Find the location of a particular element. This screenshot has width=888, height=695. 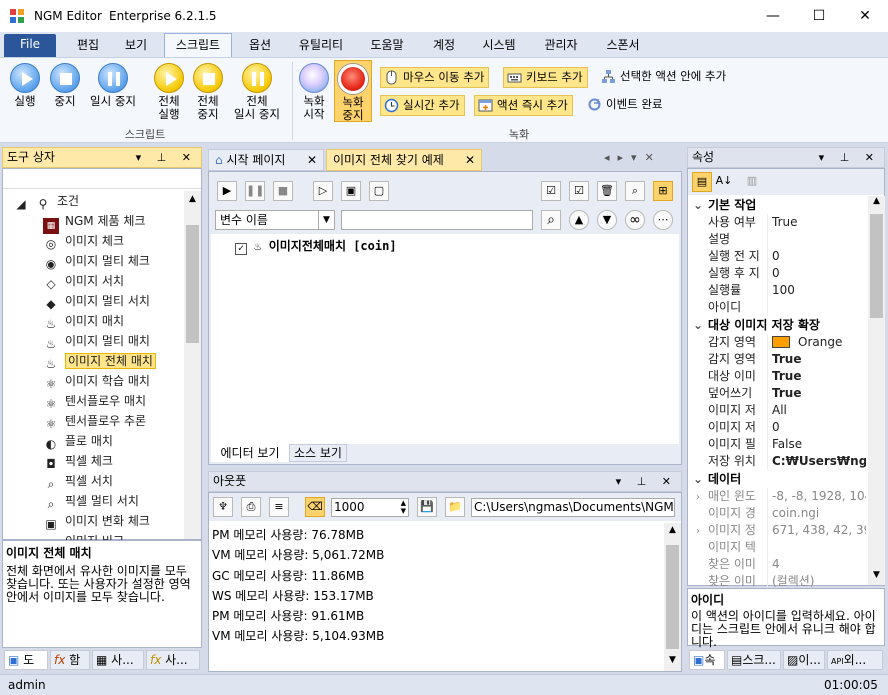

categorized-icon: ▤ is located at coordinates (702, 182).